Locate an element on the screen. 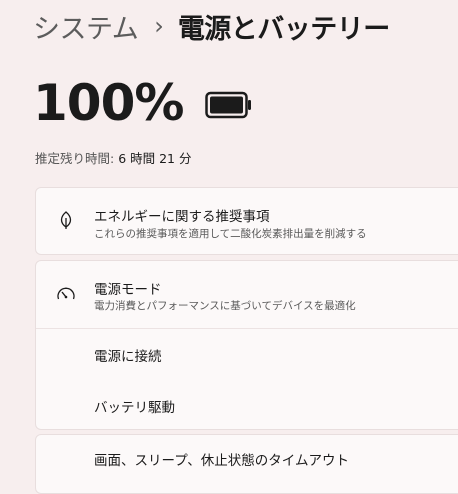 This screenshot has height=494, width=458. screen-sleep-title: 画面、スリープ、休止状態のタイムアウト is located at coordinates (222, 461).